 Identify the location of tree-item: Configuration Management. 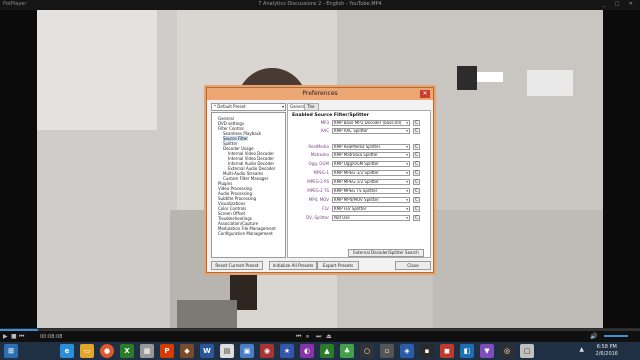
(245, 233).